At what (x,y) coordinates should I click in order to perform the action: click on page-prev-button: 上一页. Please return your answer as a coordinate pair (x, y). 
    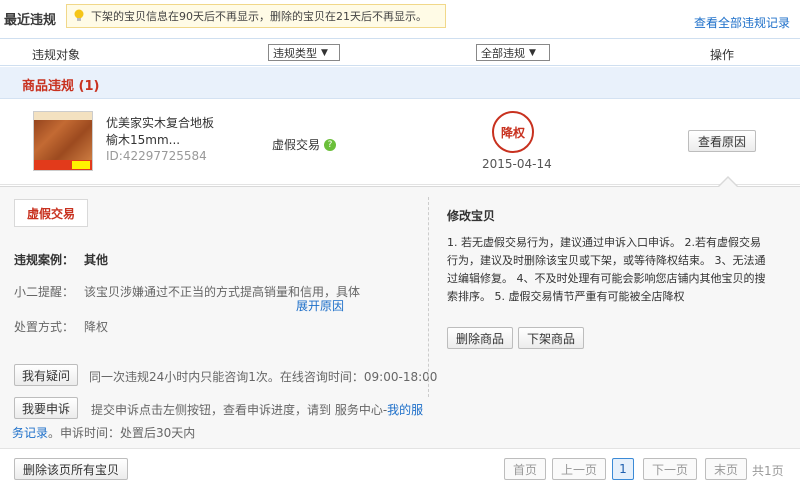
    Looking at the image, I should click on (579, 469).